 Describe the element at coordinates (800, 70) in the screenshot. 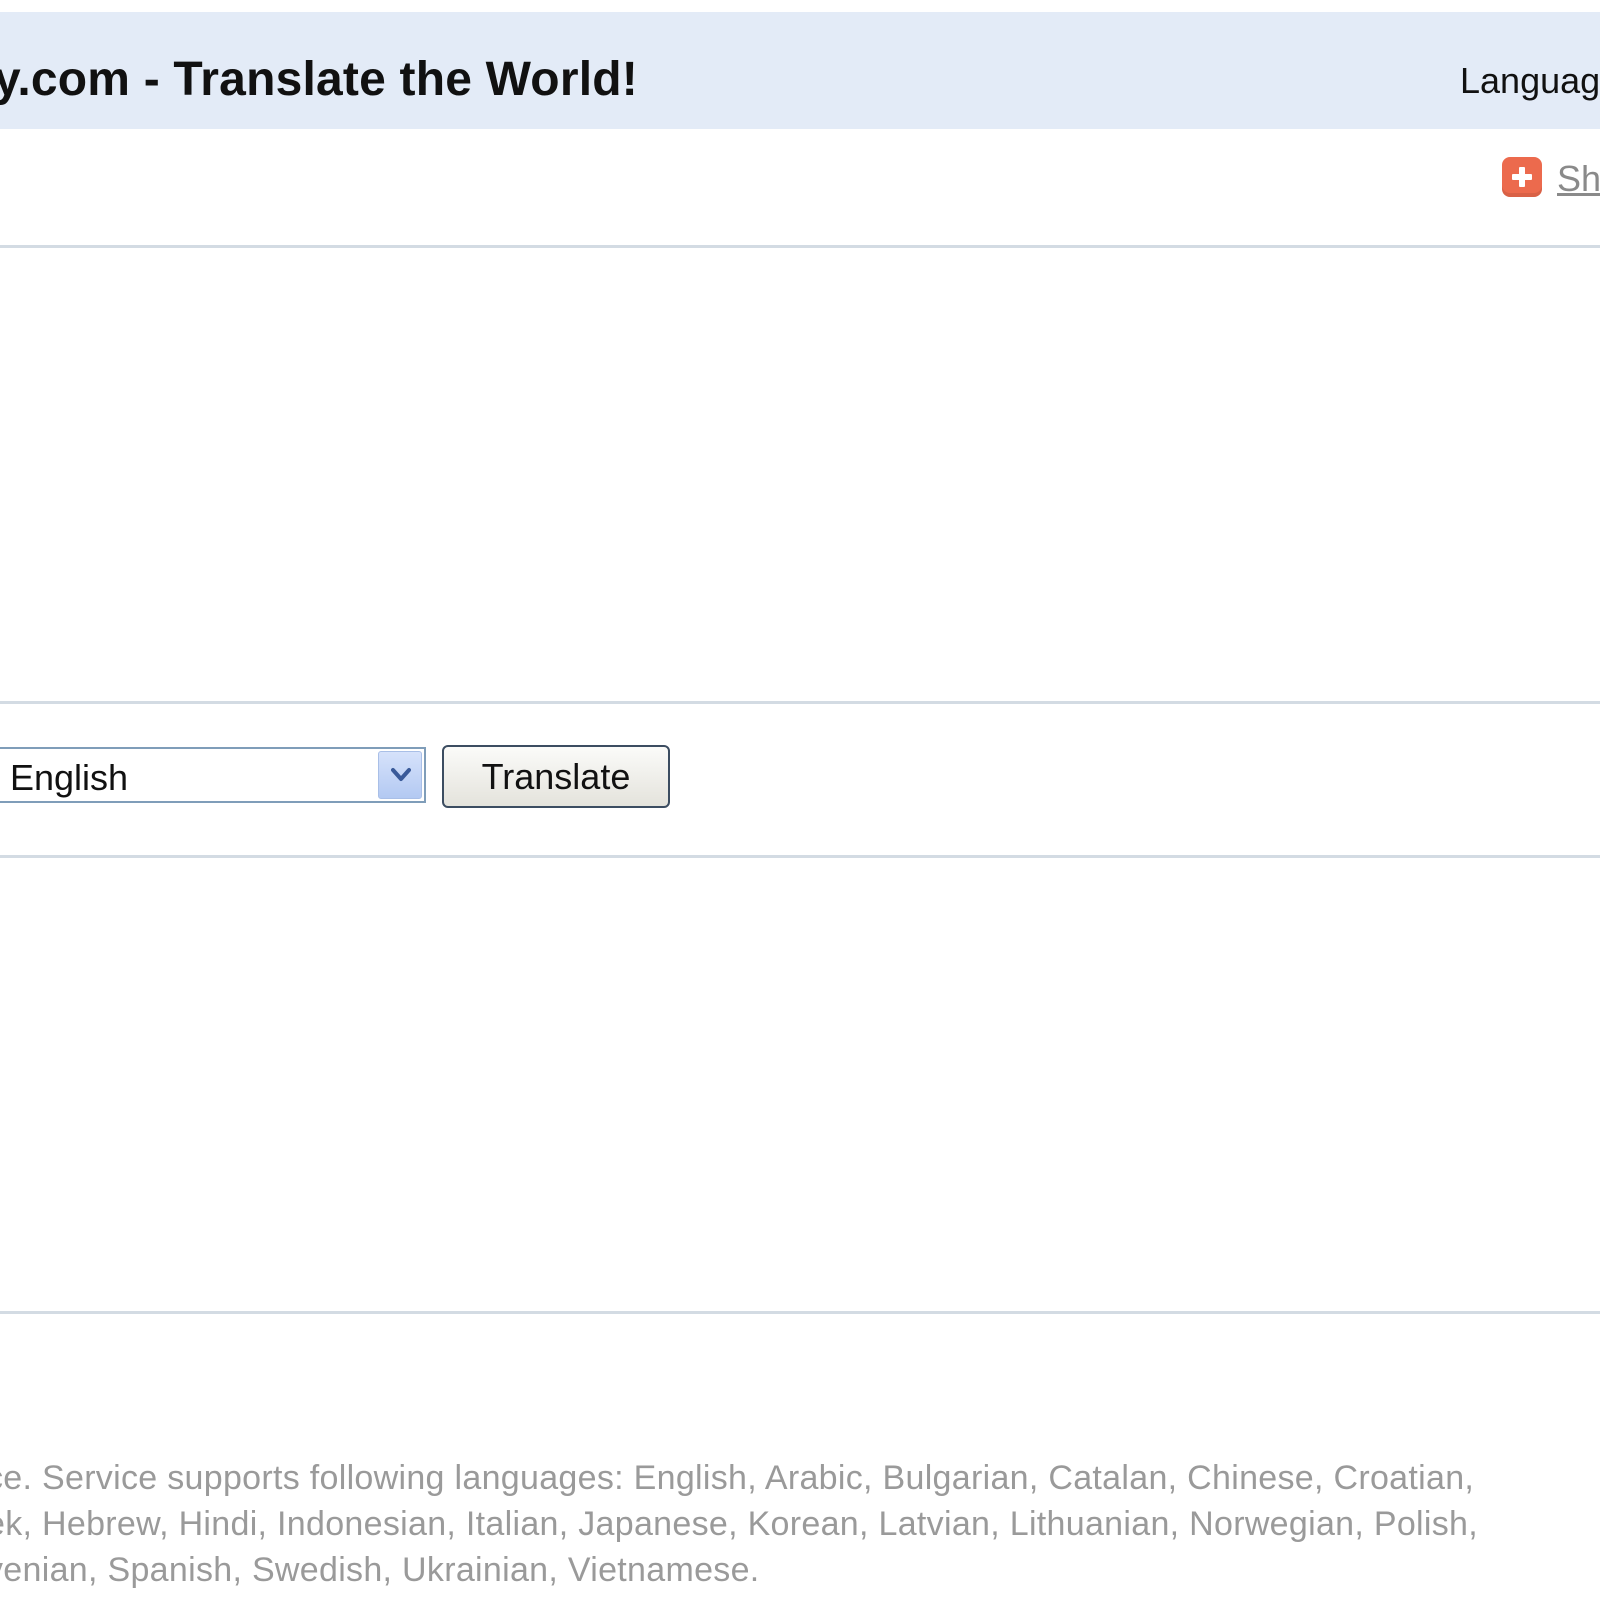

I see `site-header: y.com - Translate the World! Languag` at that location.